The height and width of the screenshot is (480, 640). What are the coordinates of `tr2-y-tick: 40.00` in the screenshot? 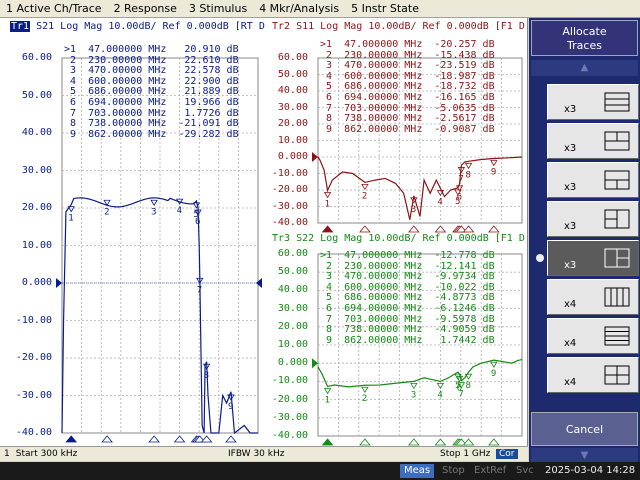 It's located at (292, 90).